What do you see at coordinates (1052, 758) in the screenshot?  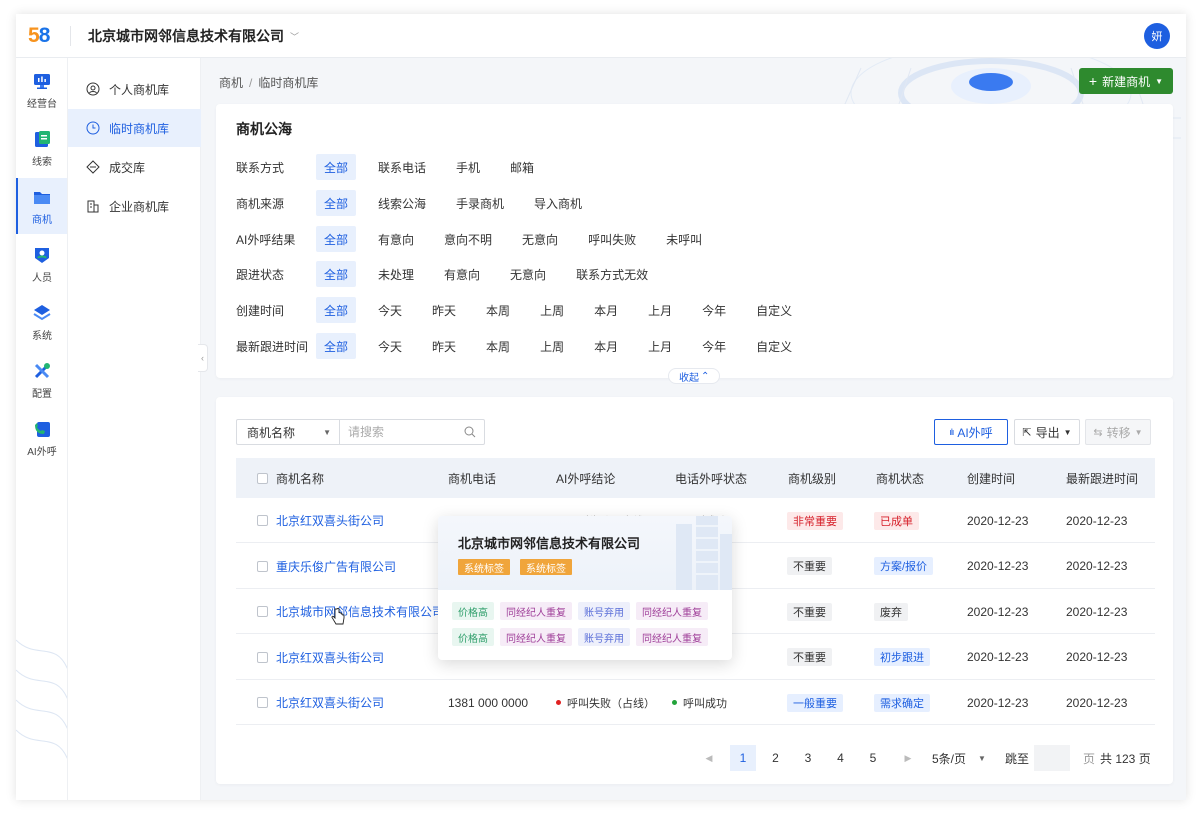 I see `jump-page-input` at bounding box center [1052, 758].